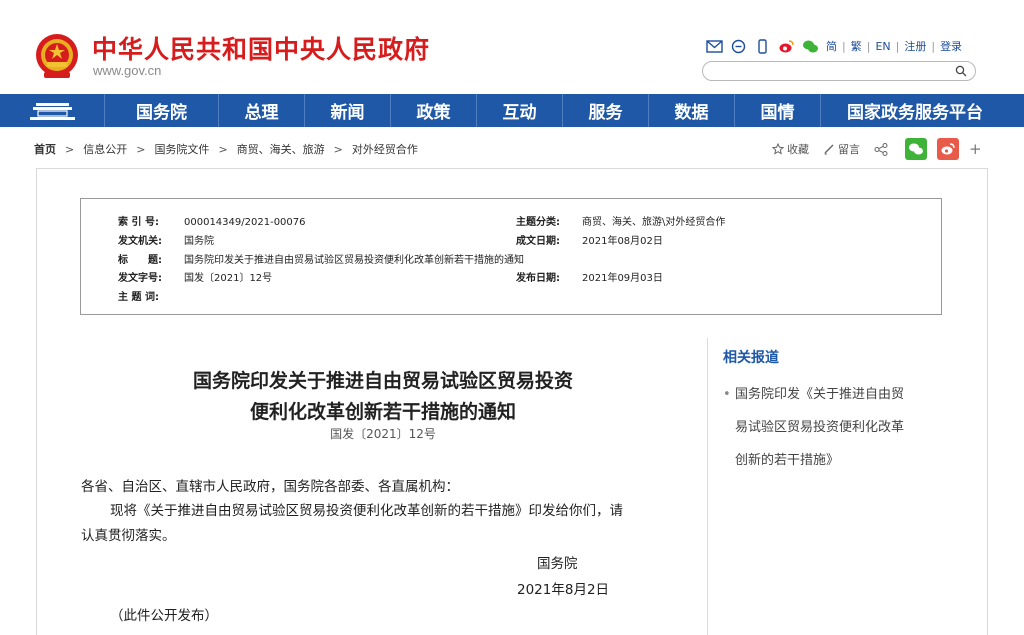 This screenshot has height=635, width=1024. Describe the element at coordinates (127, 70) in the screenshot. I see `site-url: www.gov.cn` at that location.